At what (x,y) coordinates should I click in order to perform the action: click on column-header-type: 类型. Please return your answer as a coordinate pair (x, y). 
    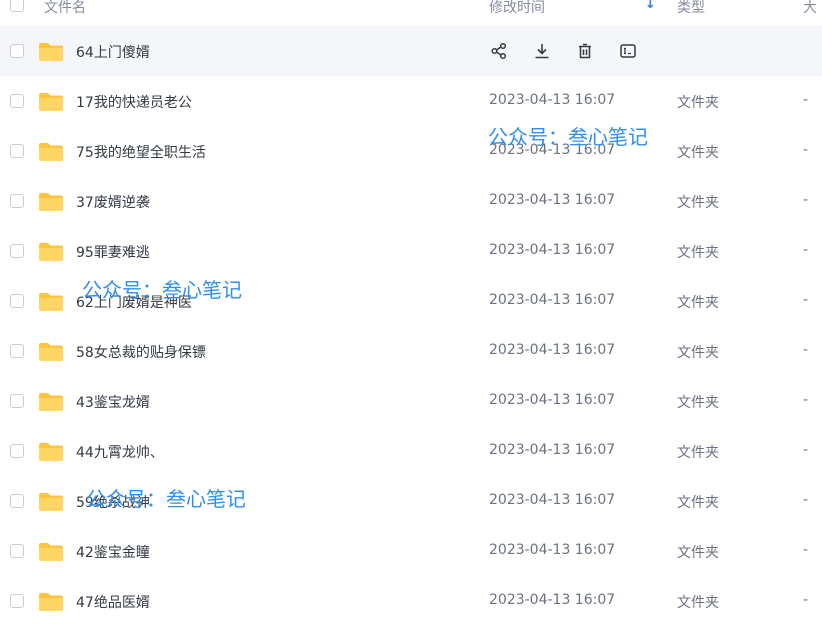
    Looking at the image, I should click on (691, 8).